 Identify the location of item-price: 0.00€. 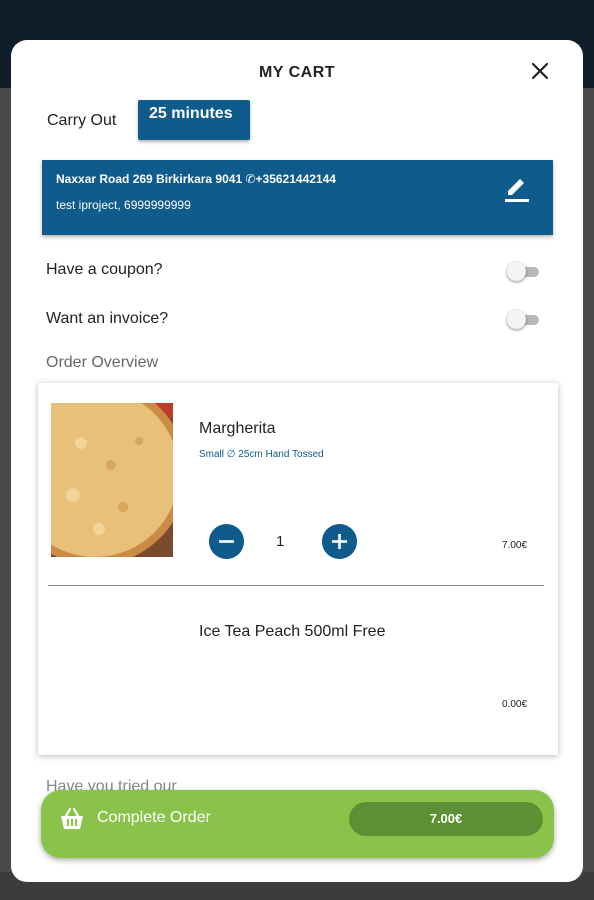
(515, 704).